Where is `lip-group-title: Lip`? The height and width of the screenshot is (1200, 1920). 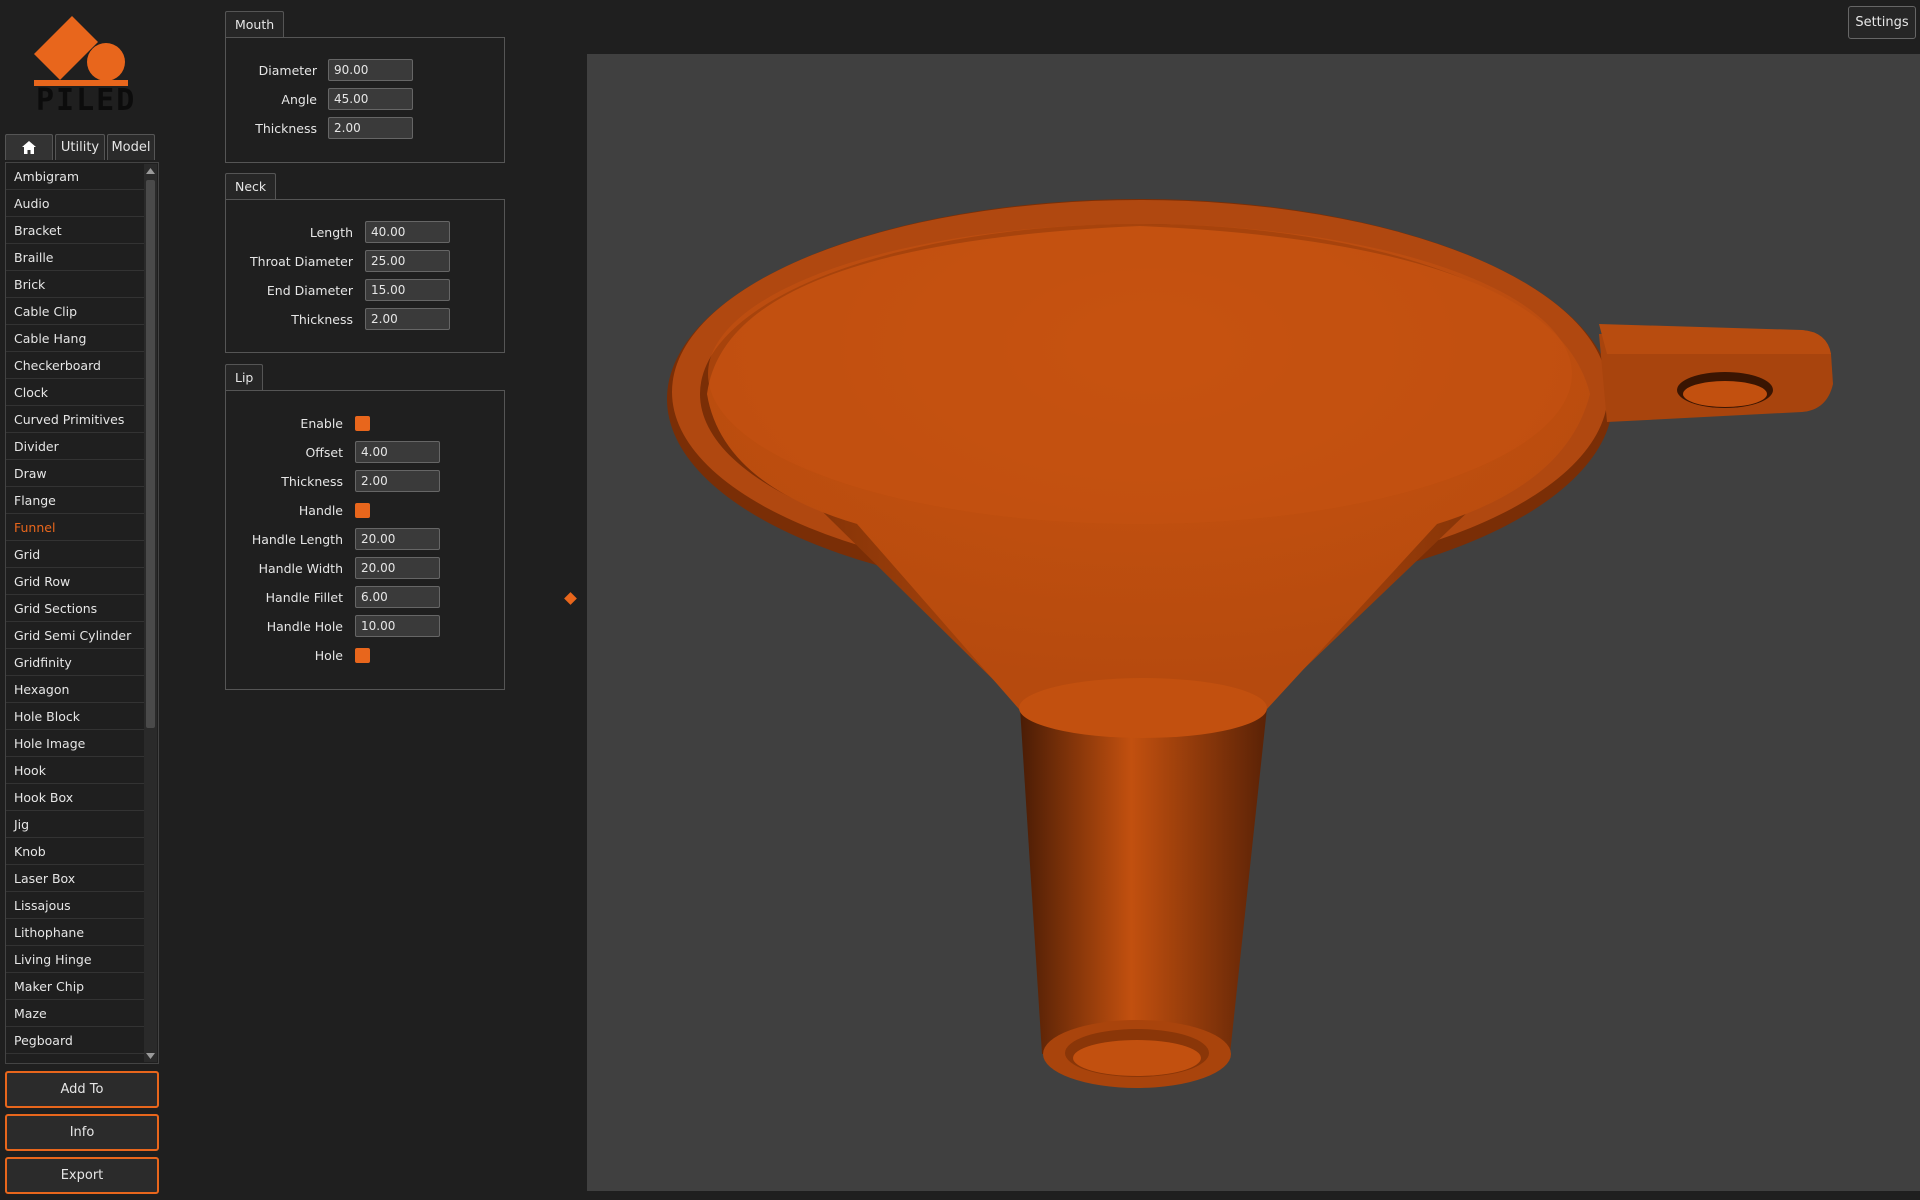
lip-group-title: Lip is located at coordinates (244, 377).